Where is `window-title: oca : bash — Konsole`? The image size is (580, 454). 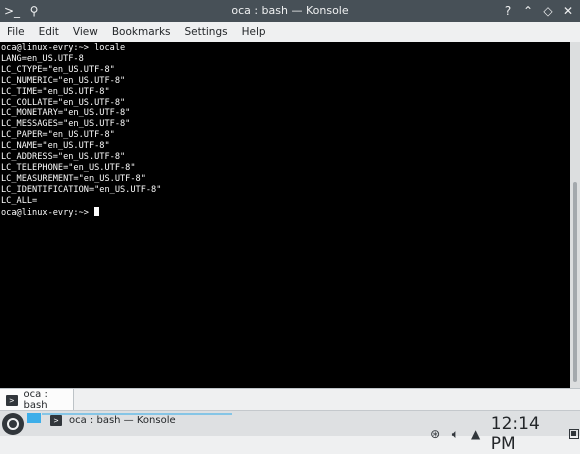 window-title: oca : bash — Konsole is located at coordinates (290, 10).